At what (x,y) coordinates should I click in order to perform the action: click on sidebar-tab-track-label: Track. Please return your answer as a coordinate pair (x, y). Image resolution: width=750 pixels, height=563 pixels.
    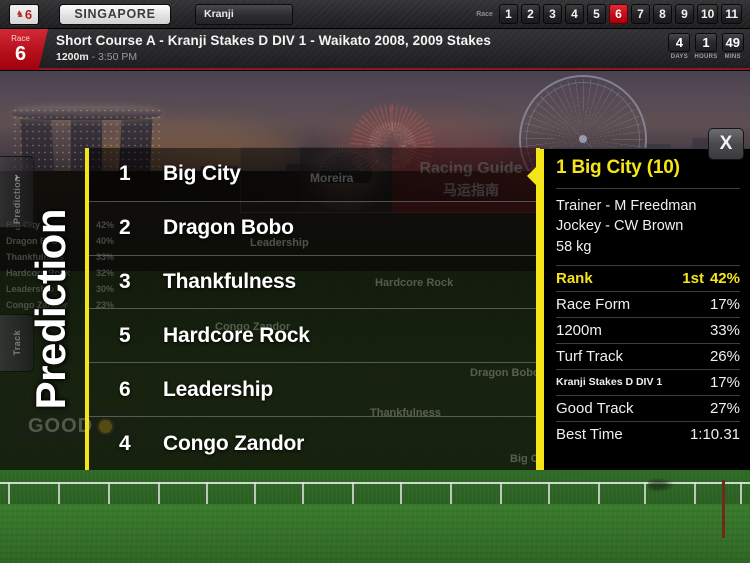
    Looking at the image, I should click on (16, 343).